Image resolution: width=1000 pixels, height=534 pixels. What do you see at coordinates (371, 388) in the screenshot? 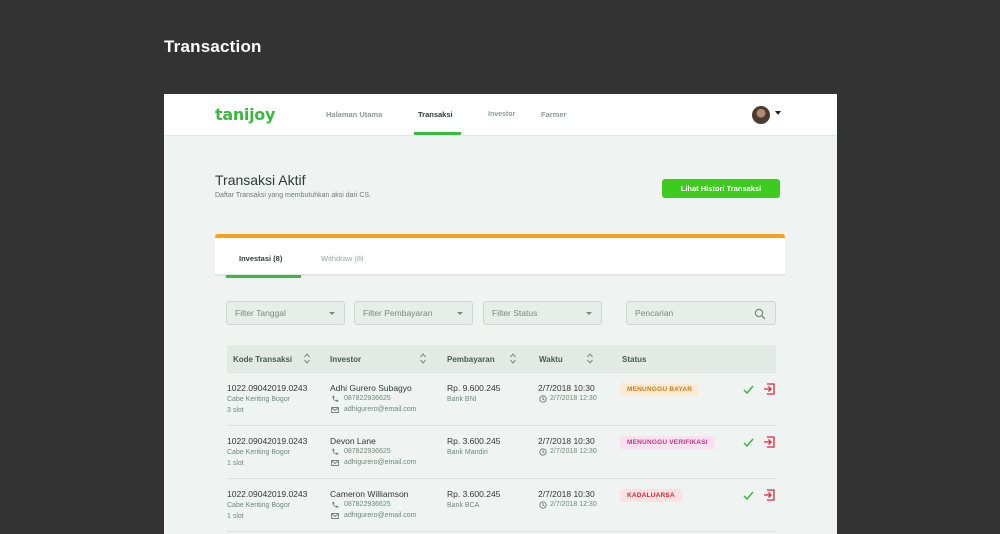
I see `investor-name: Adhi Gurero Subagyo` at bounding box center [371, 388].